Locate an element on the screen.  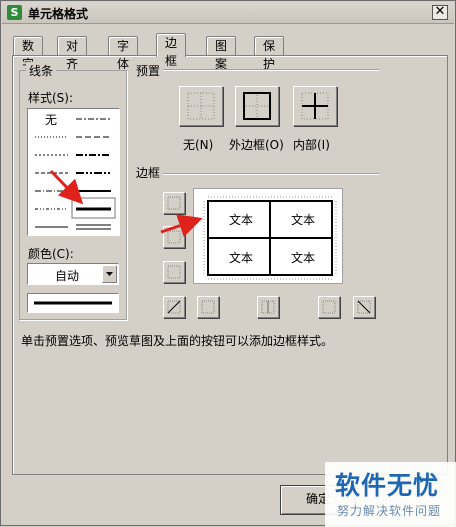
line-style-swatches is located at coordinates (75, 174).